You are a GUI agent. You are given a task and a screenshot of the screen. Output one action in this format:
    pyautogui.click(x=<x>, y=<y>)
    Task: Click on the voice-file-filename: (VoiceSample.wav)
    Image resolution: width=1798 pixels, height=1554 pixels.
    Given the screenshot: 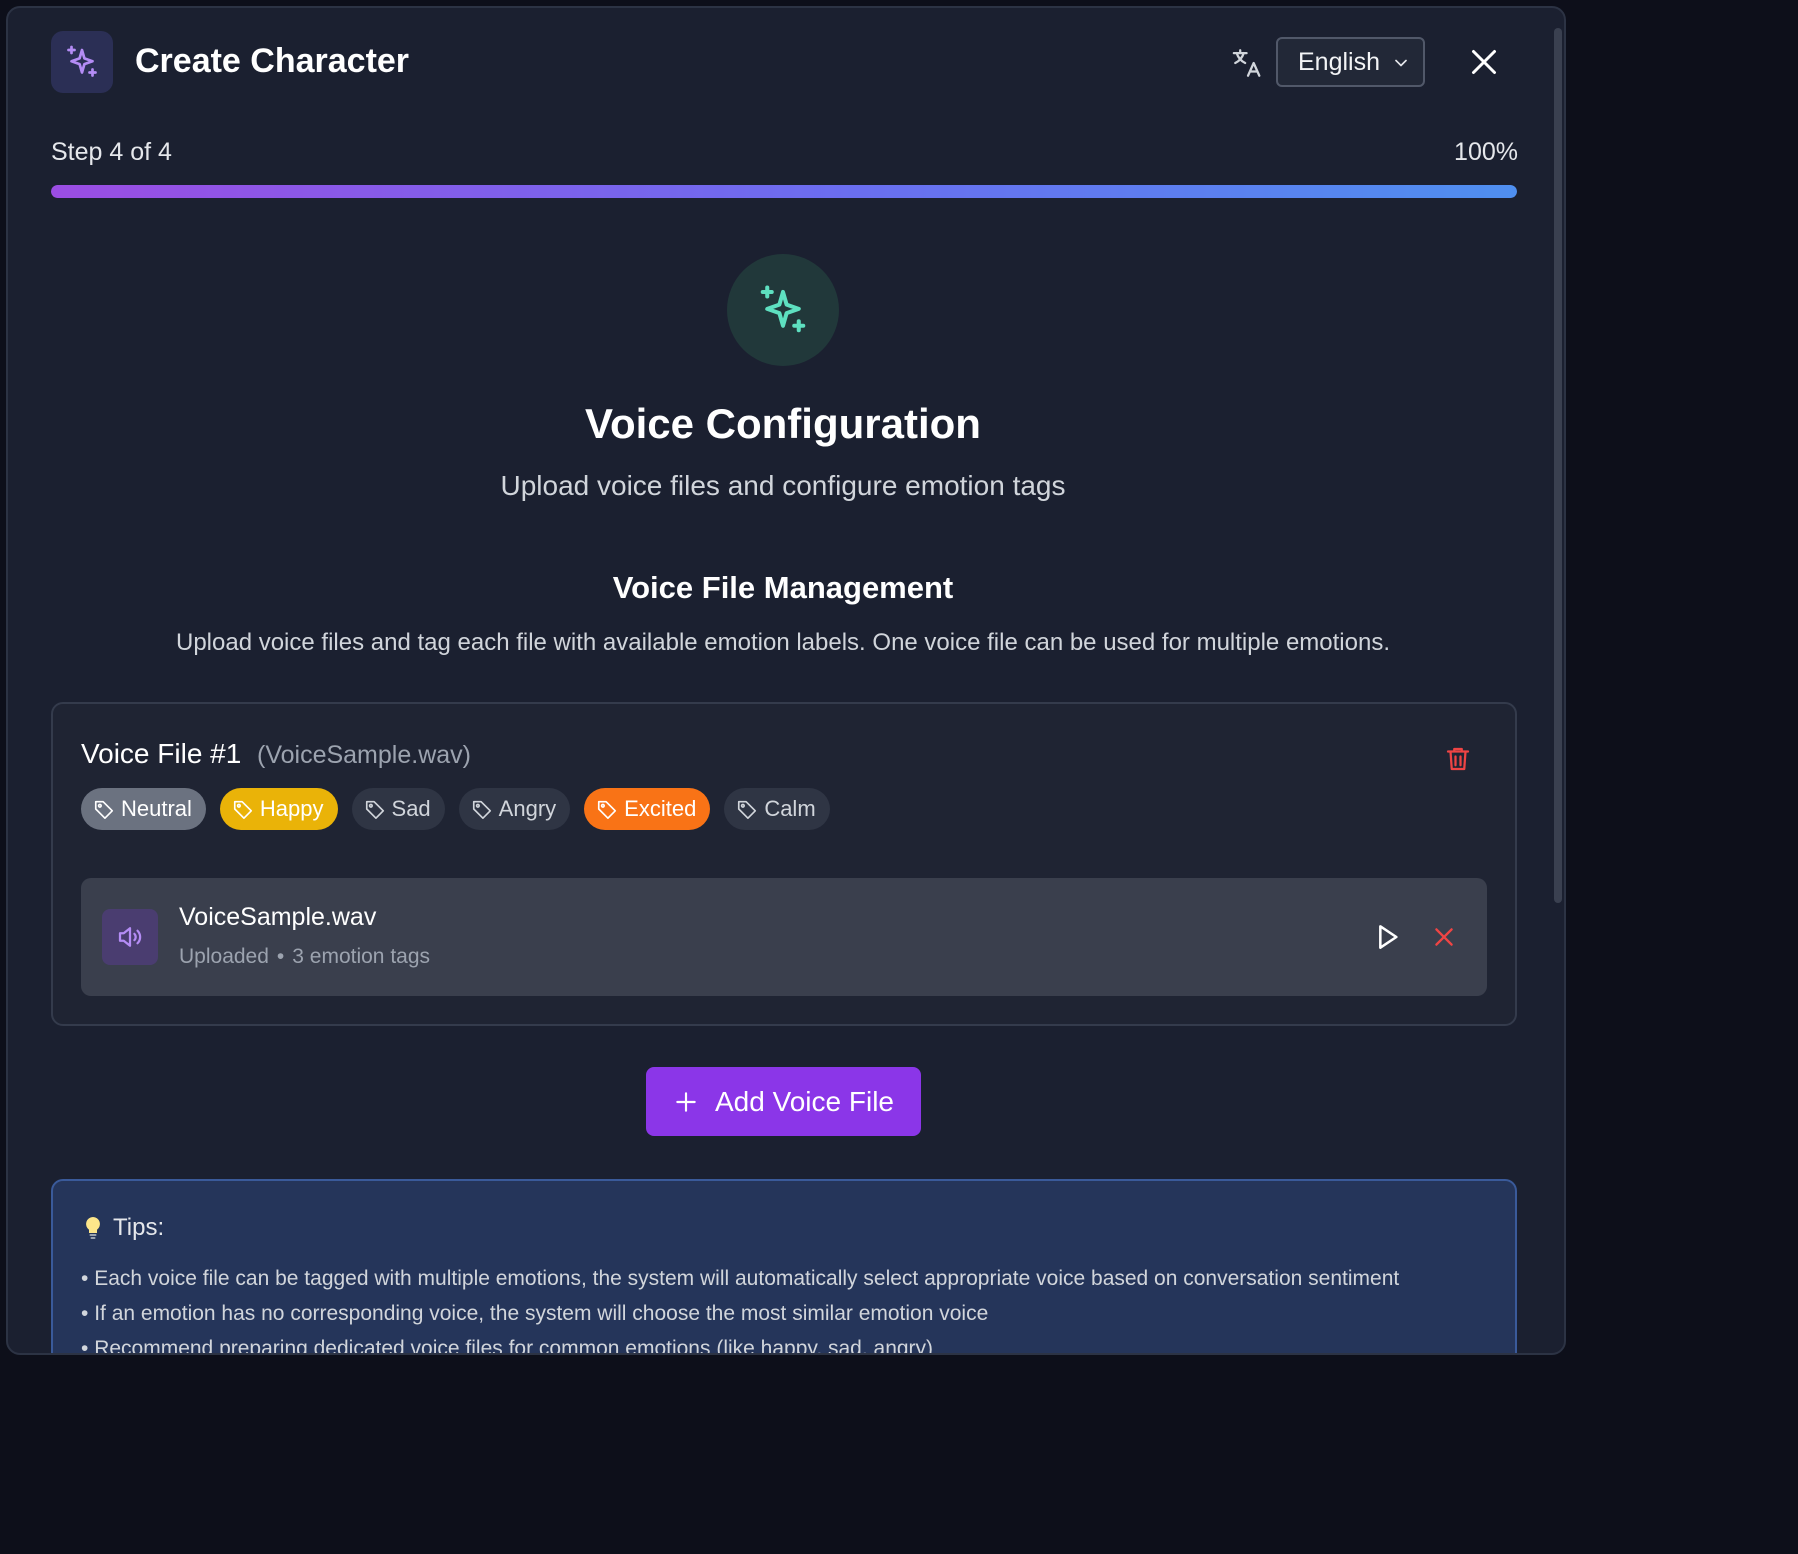 What is the action you would take?
    pyautogui.click(x=364, y=755)
    